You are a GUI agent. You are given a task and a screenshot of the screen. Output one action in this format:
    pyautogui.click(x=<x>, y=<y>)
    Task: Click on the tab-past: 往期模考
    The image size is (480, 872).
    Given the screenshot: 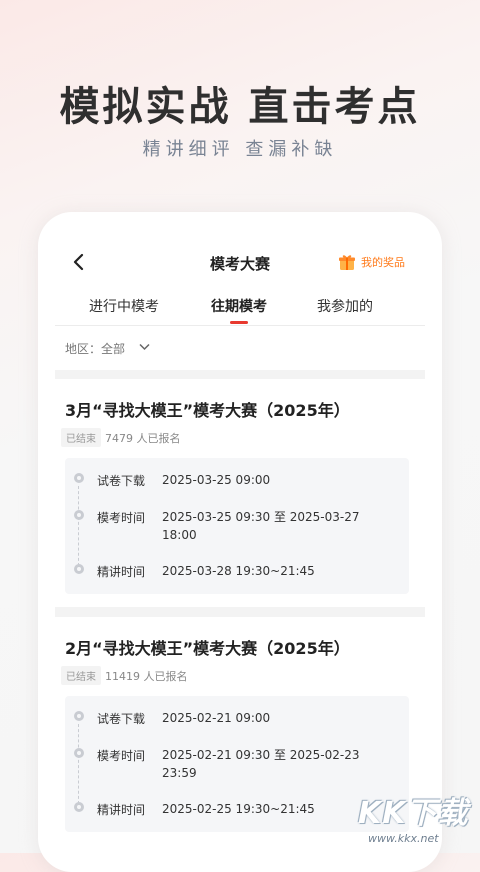 What is the action you would take?
    pyautogui.click(x=239, y=306)
    